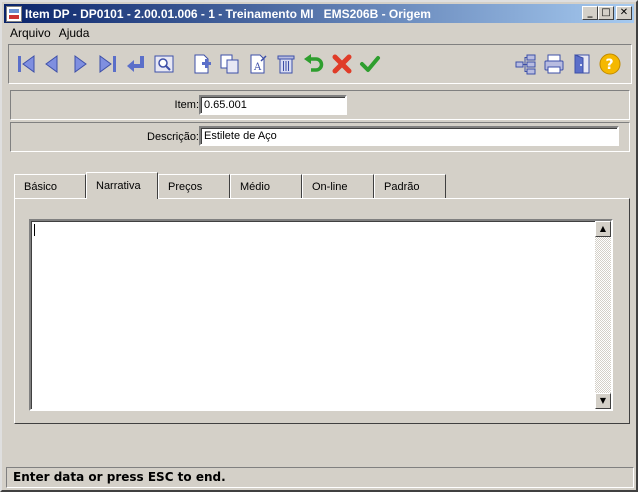 The image size is (638, 492). I want to click on description-field: Estilete de Aço, so click(409, 136).